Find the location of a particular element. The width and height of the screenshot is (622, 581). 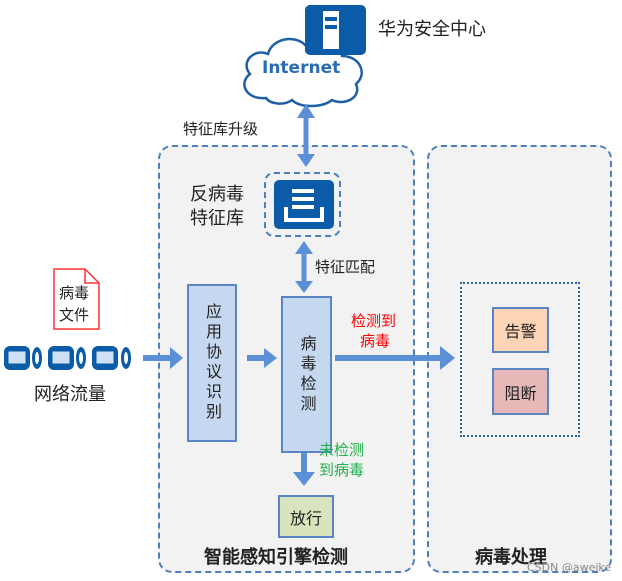

detected-arrow is located at coordinates (395, 358).